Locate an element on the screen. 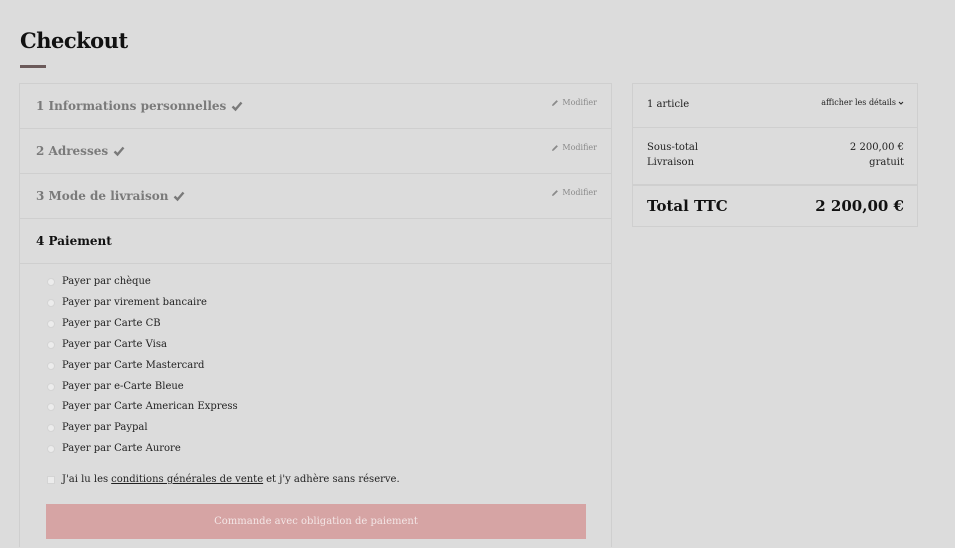 The image size is (955, 548). payment-option-label: Payer par chèque is located at coordinates (106, 281).